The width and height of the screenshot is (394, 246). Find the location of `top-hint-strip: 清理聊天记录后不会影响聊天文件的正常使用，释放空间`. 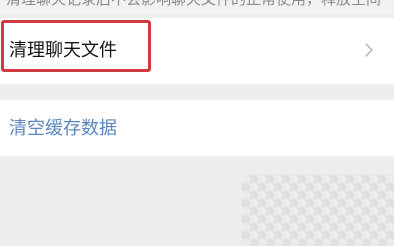

top-hint-strip: 清理聊天记录后不会影响聊天文件的正常使用，释放空间 is located at coordinates (197, 7).